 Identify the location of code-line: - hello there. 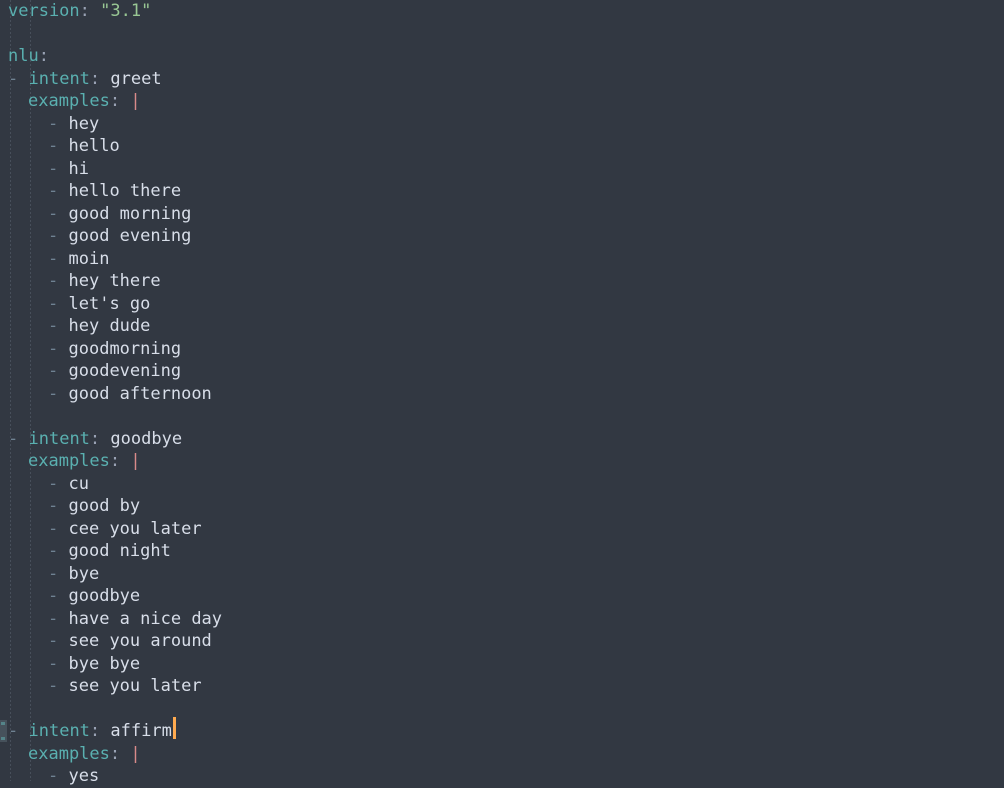
(111, 191).